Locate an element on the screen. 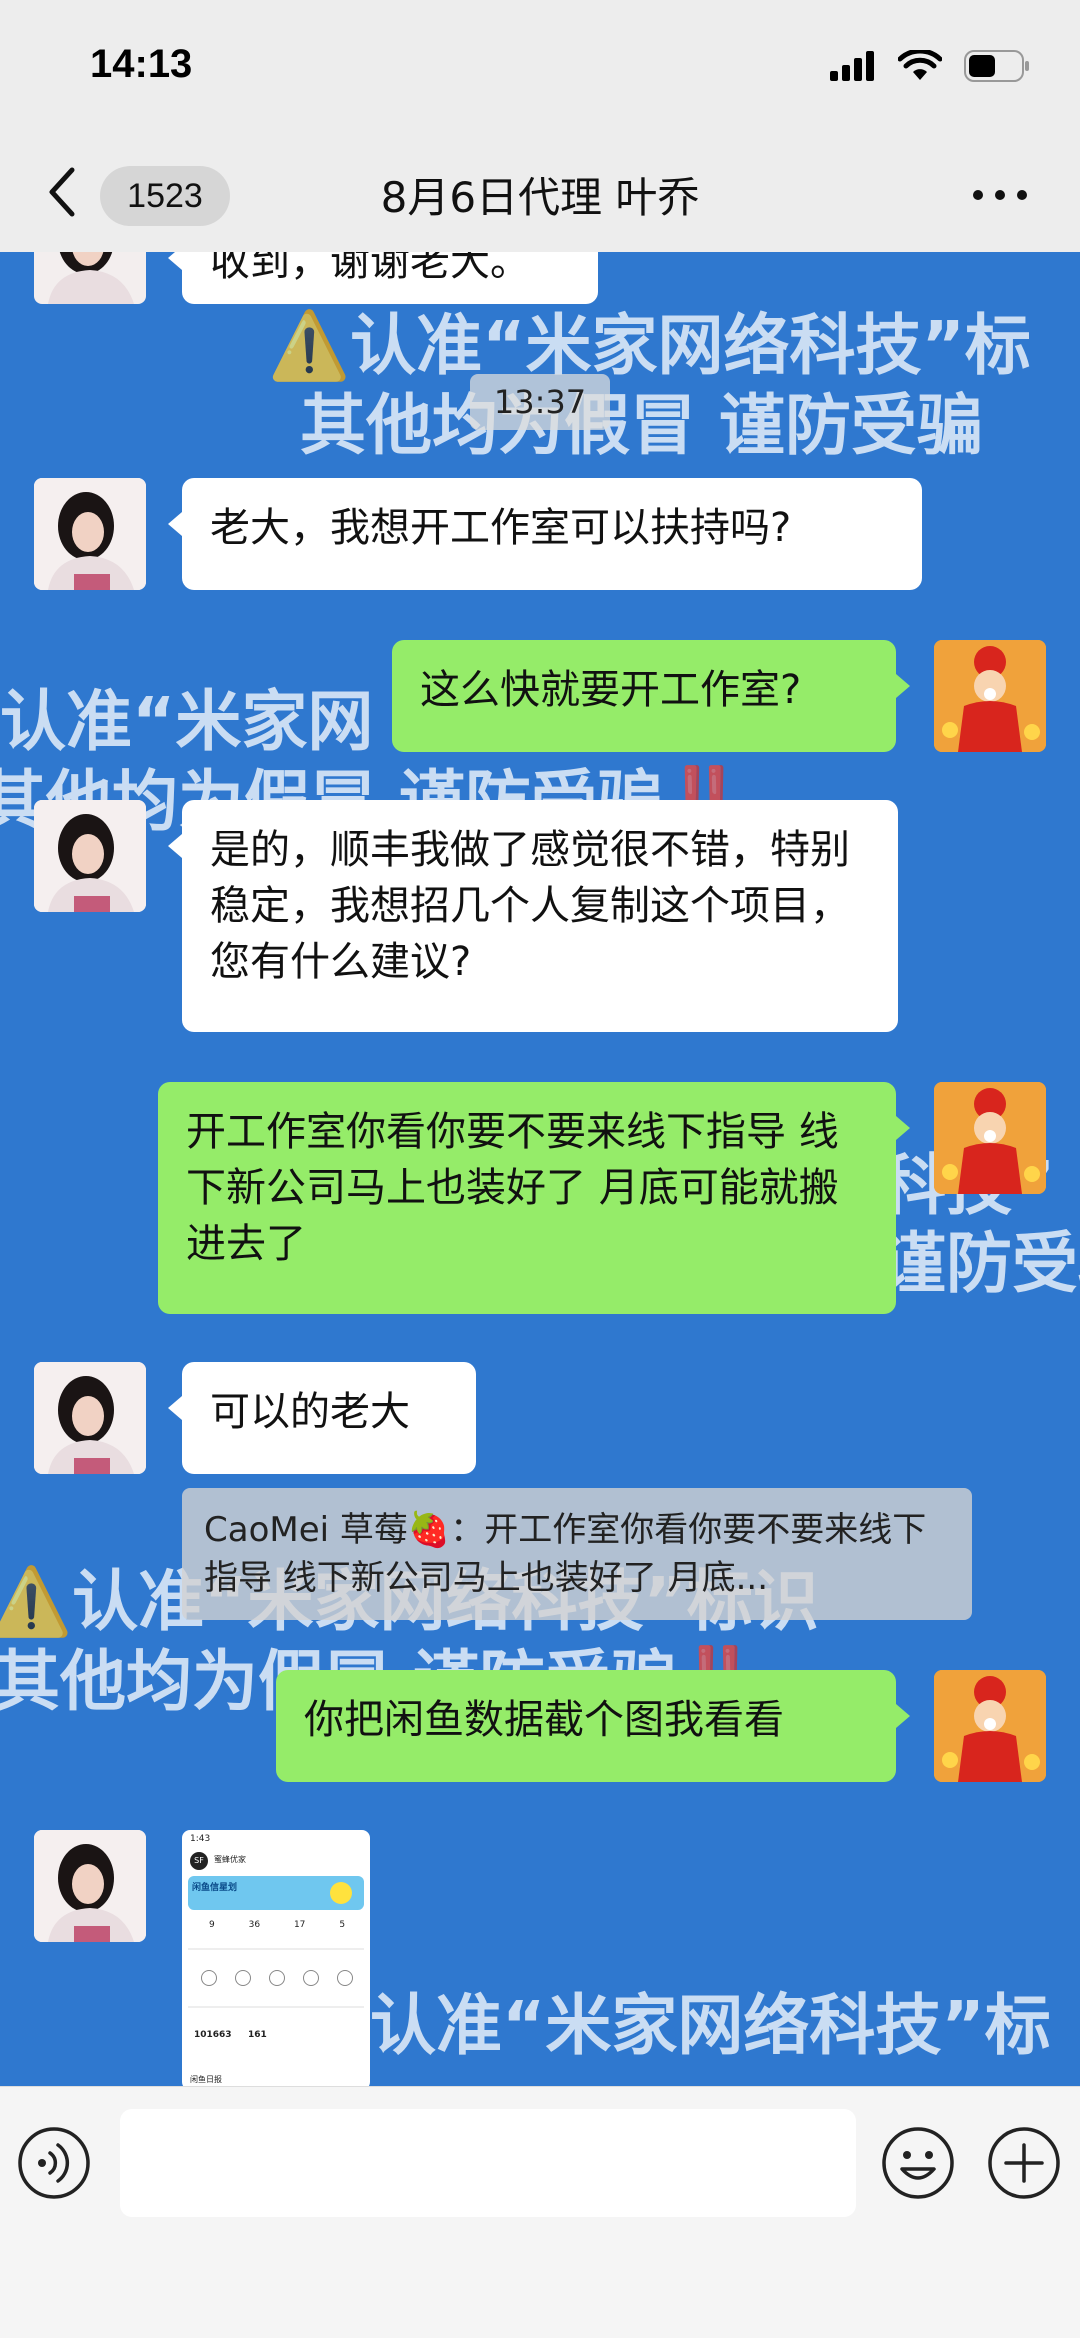  shot-stat: 5 is located at coordinates (342, 1925).